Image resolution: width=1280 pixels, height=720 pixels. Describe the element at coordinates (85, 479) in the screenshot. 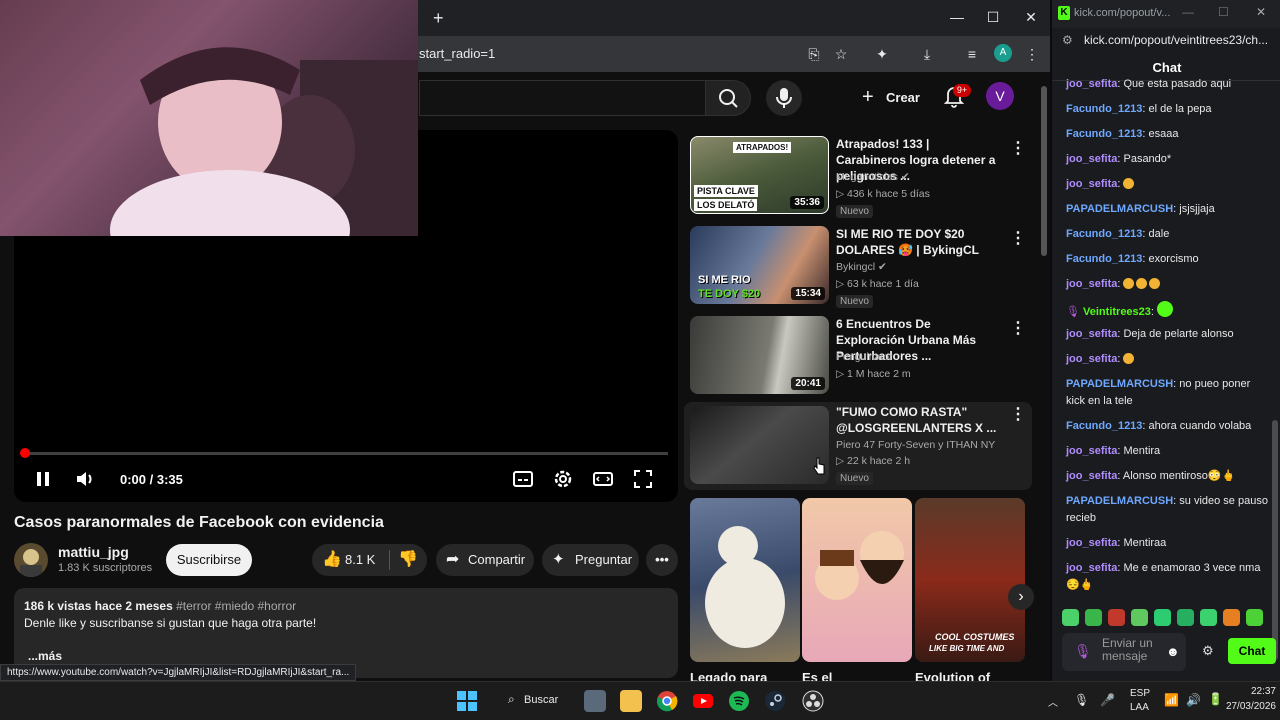

I see `volume-icon` at that location.